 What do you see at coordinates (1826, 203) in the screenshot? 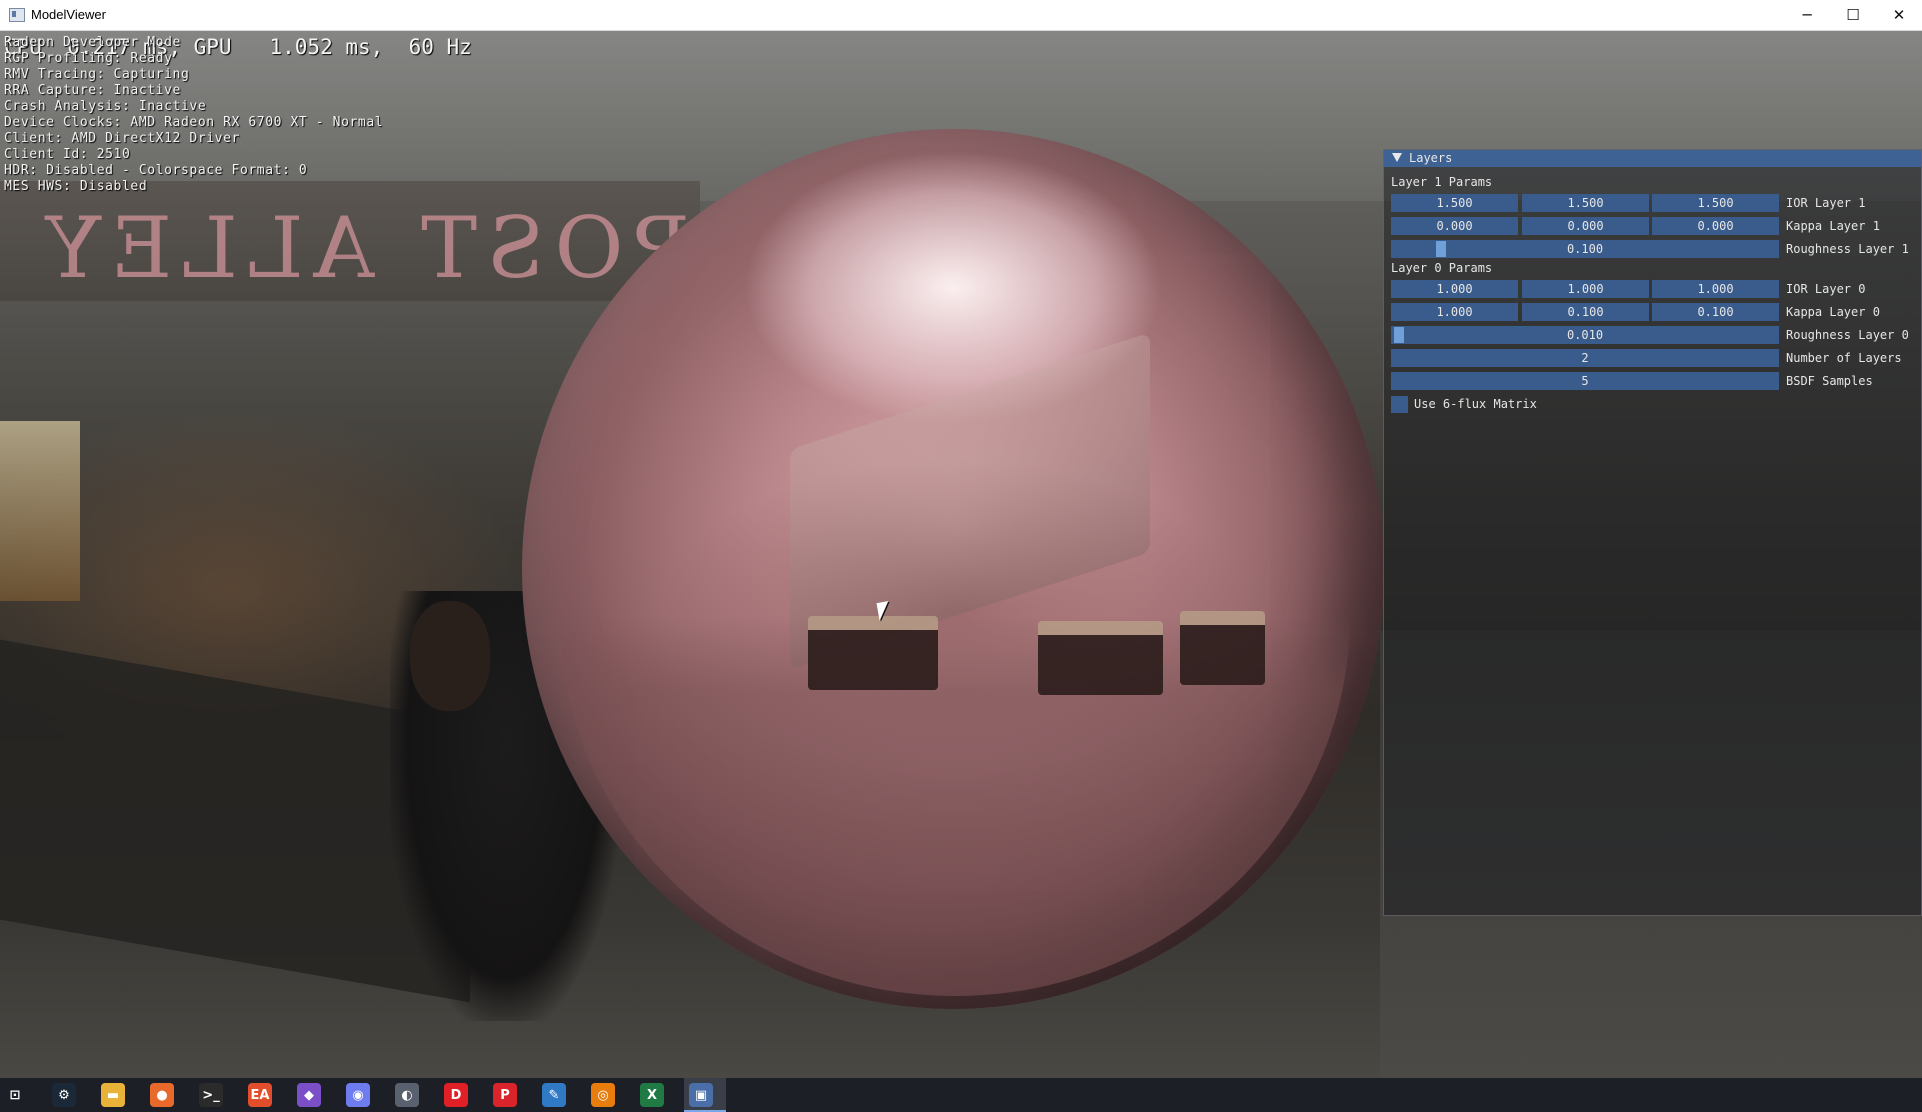
I see `ior-layer1-label: IOR Layer 1` at bounding box center [1826, 203].